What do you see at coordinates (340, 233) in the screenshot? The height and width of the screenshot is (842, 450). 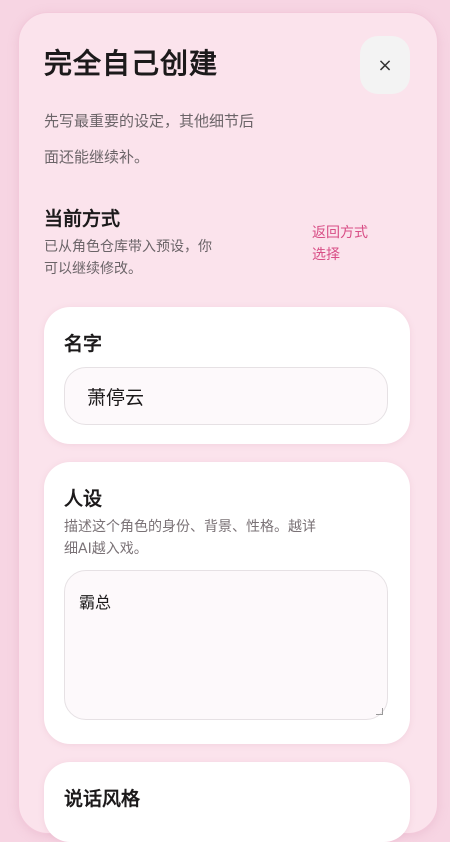 I see `back-link-line-1: 返回方式` at bounding box center [340, 233].